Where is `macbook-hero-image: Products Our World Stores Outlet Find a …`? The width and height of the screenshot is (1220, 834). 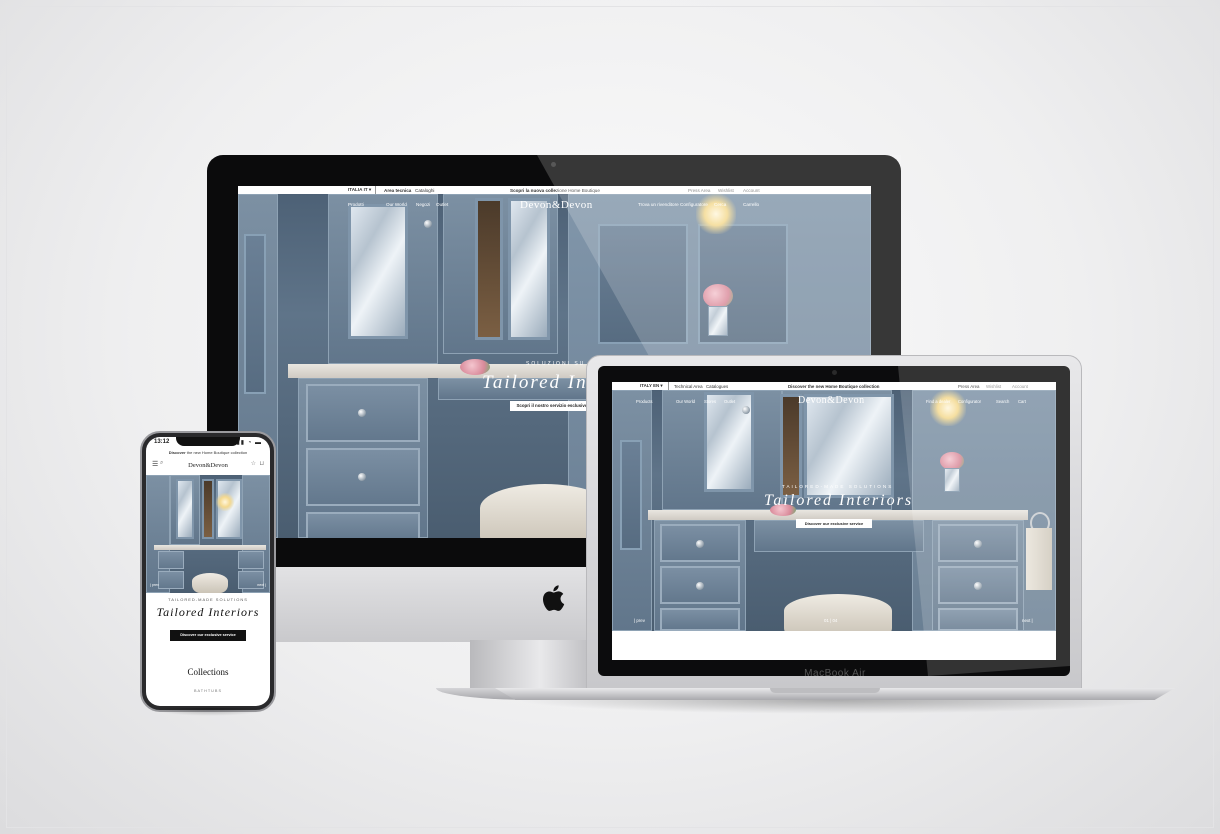 macbook-hero-image: Products Our World Stores Outlet Find a … is located at coordinates (834, 510).